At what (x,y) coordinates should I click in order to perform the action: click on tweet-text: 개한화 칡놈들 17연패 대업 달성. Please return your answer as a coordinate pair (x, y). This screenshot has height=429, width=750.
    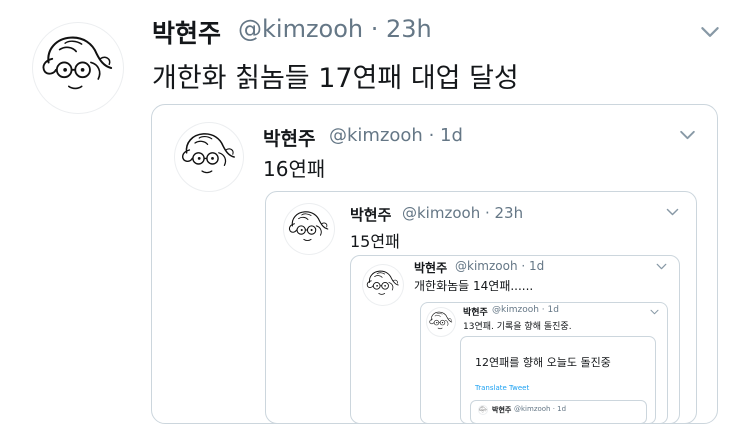
    Looking at the image, I should click on (335, 78).